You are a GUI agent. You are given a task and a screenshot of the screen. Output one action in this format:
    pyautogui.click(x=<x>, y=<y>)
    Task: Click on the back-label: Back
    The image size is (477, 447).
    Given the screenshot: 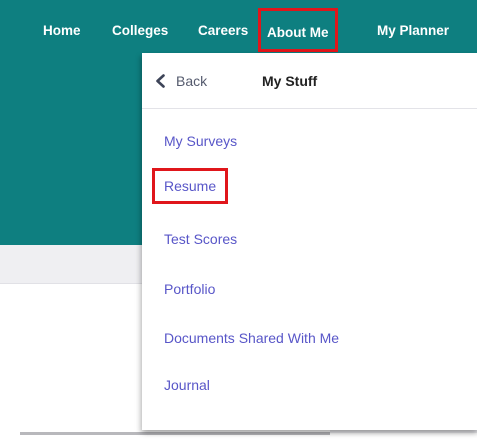 What is the action you would take?
    pyautogui.click(x=192, y=81)
    